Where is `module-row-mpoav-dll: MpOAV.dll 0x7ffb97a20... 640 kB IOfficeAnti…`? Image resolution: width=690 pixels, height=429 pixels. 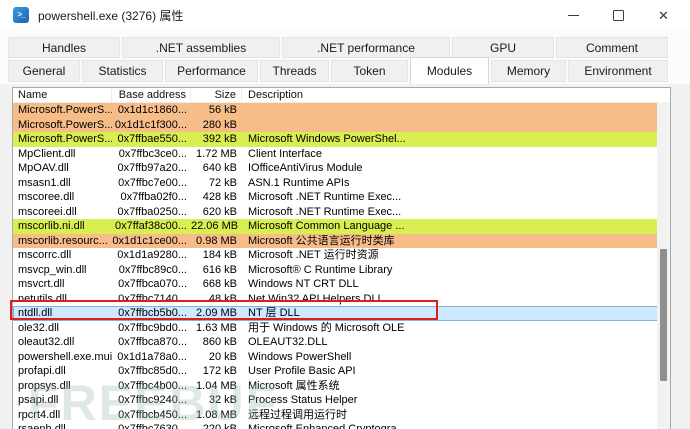 module-row-mpoav-dll: MpOAV.dll 0x7ffb97a20... 640 kB IOfficeAnti… is located at coordinates (341, 168).